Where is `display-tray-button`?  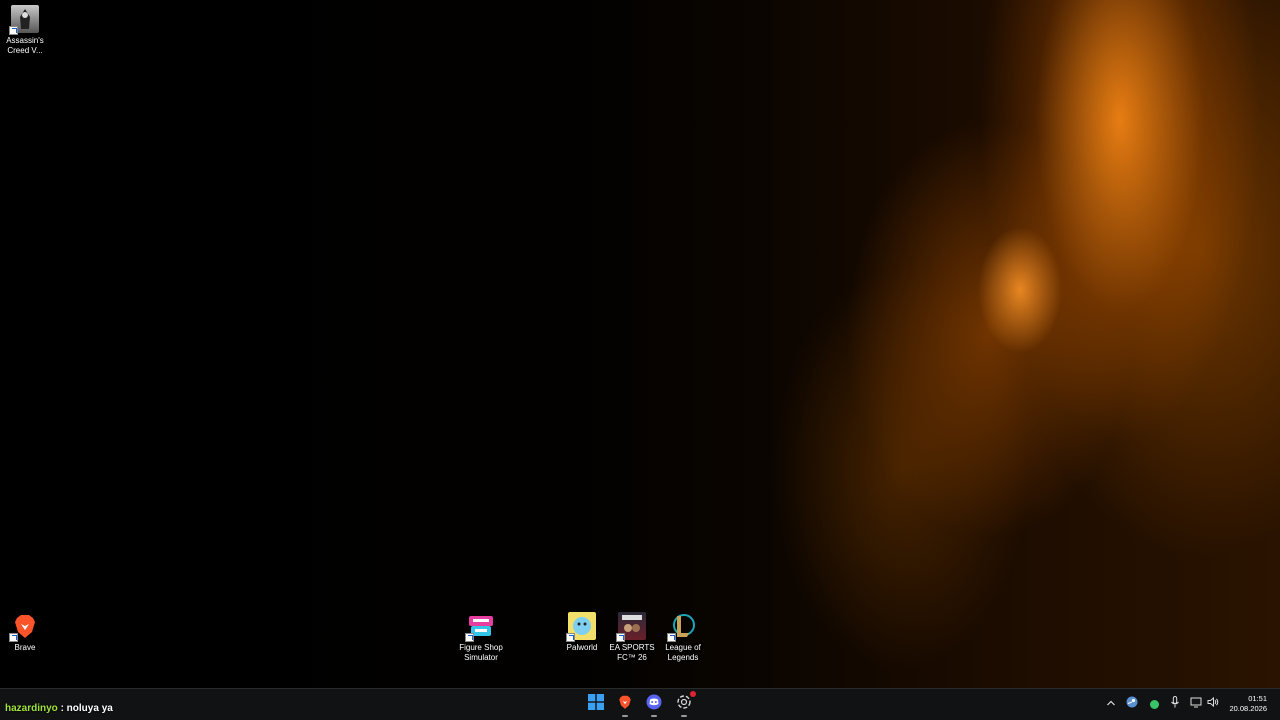 display-tray-button is located at coordinates (1196, 704).